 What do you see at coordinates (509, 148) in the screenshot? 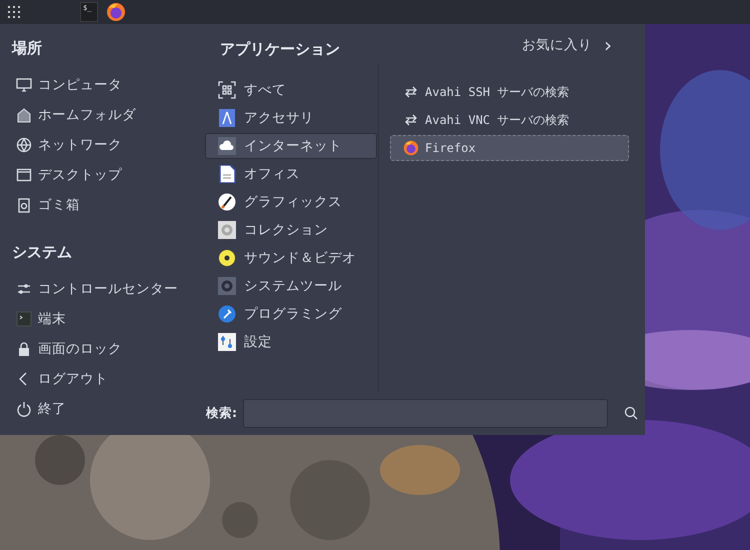
I see `app-item: Firefox` at bounding box center [509, 148].